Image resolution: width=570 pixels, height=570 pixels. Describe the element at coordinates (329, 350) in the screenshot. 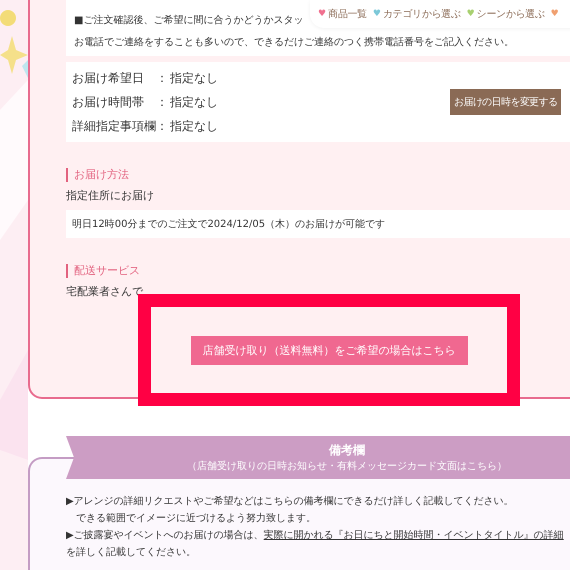

I see `store-pickup-button: 店舗受け取り（送料無料）をご希望の場合はこちら` at that location.